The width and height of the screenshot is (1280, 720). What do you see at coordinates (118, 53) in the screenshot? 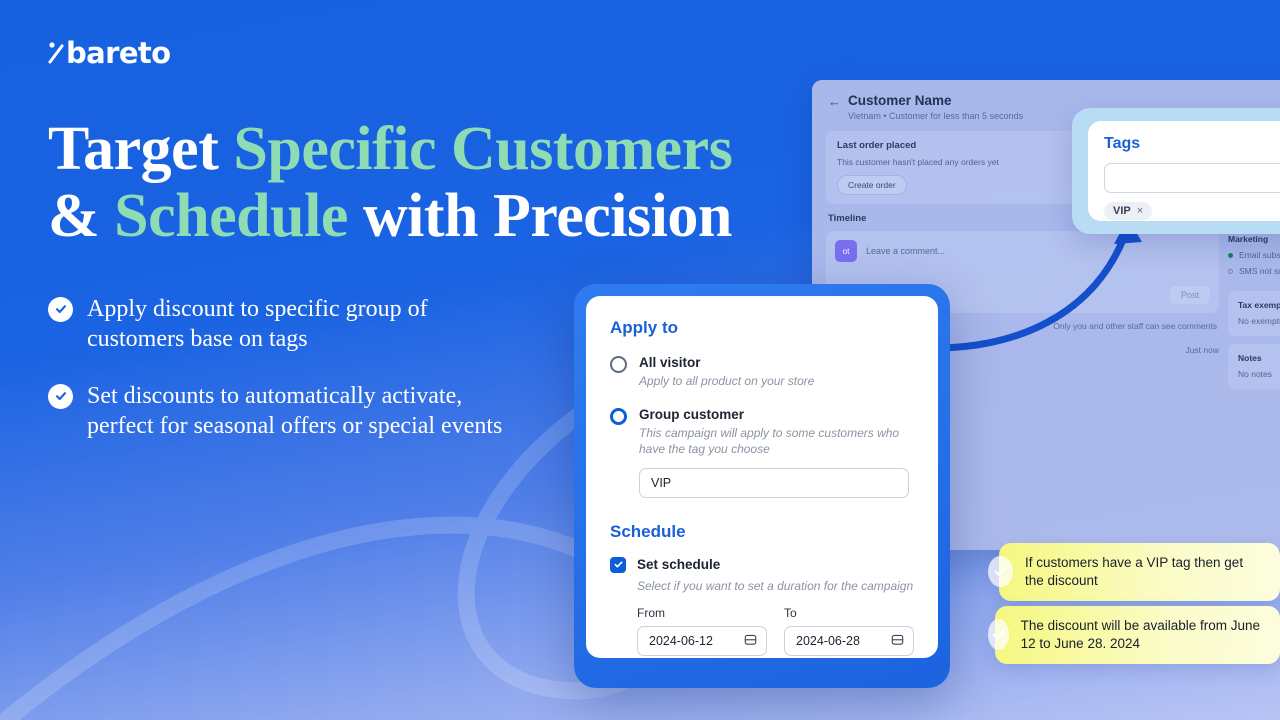
I see `brand-name: bareto` at bounding box center [118, 53].